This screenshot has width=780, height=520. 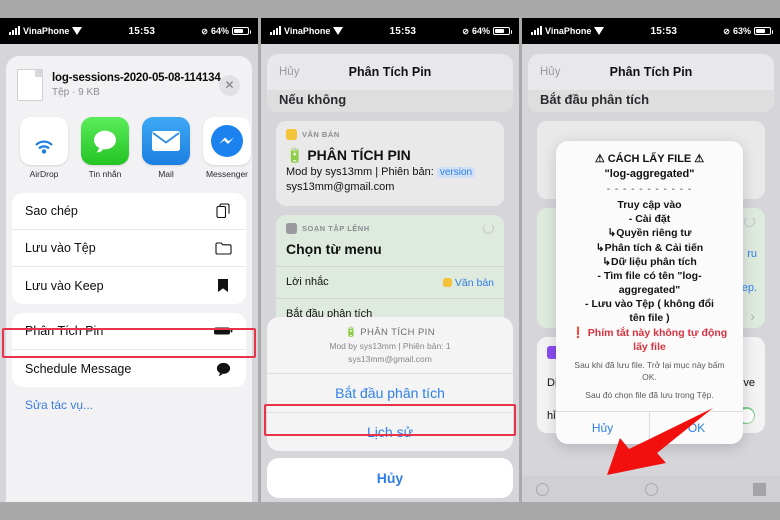 I want to click on share-action-save-to-files: Lưu vào Tệp, so click(x=129, y=248).